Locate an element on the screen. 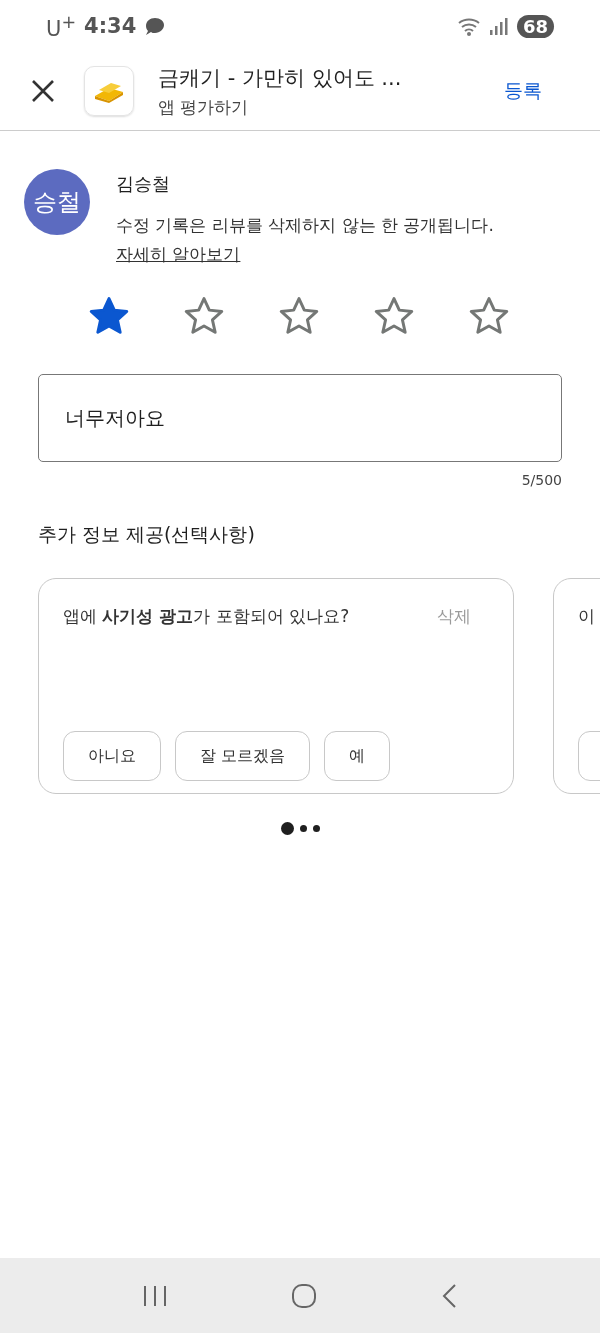 Image resolution: width=600 pixels, height=1333 pixels. carrier-label: U$^{+}$ is located at coordinates (61, 26).